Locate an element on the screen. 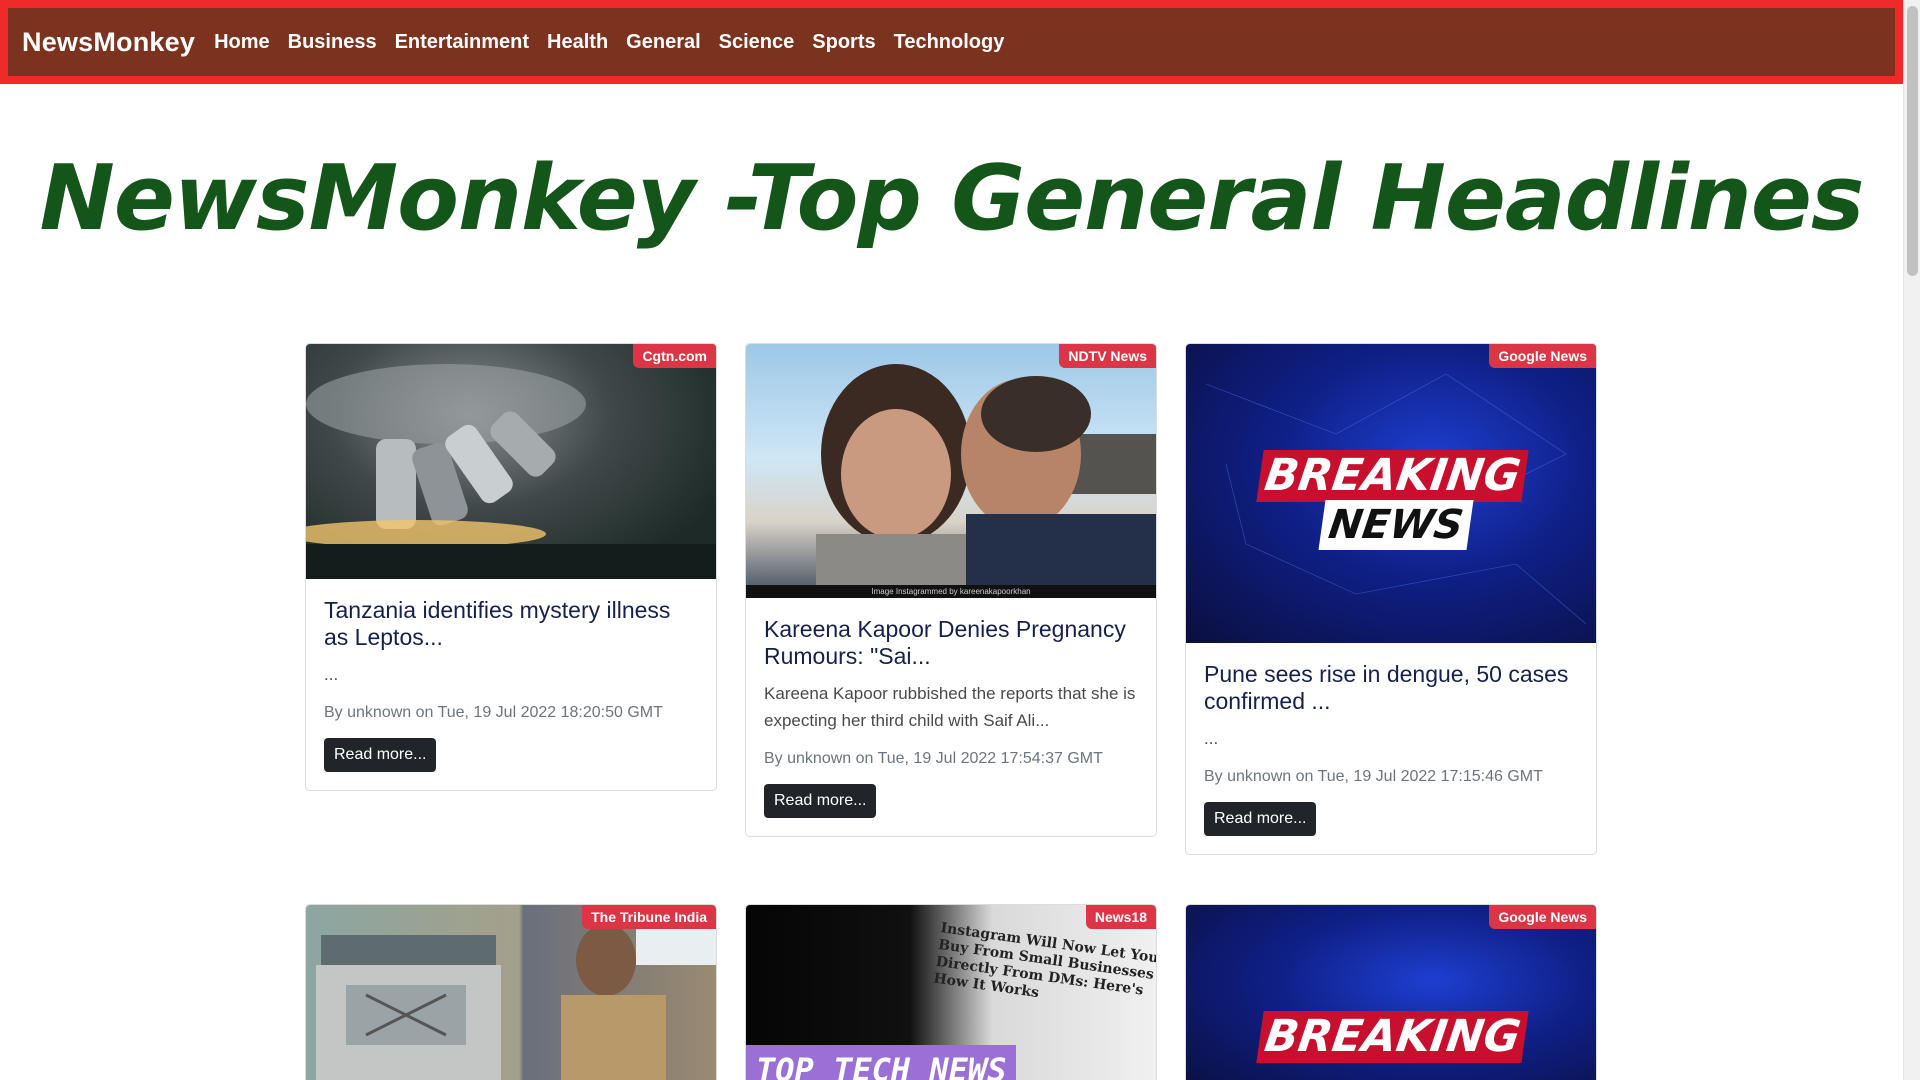 The height and width of the screenshot is (1080, 1920). source-badge: News18 is located at coordinates (1120, 917).